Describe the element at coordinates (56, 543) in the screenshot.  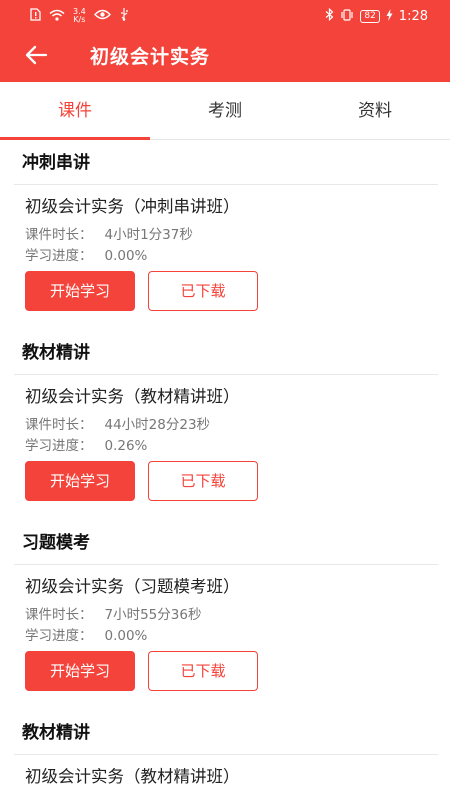
I see `section-title: 习题模考` at that location.